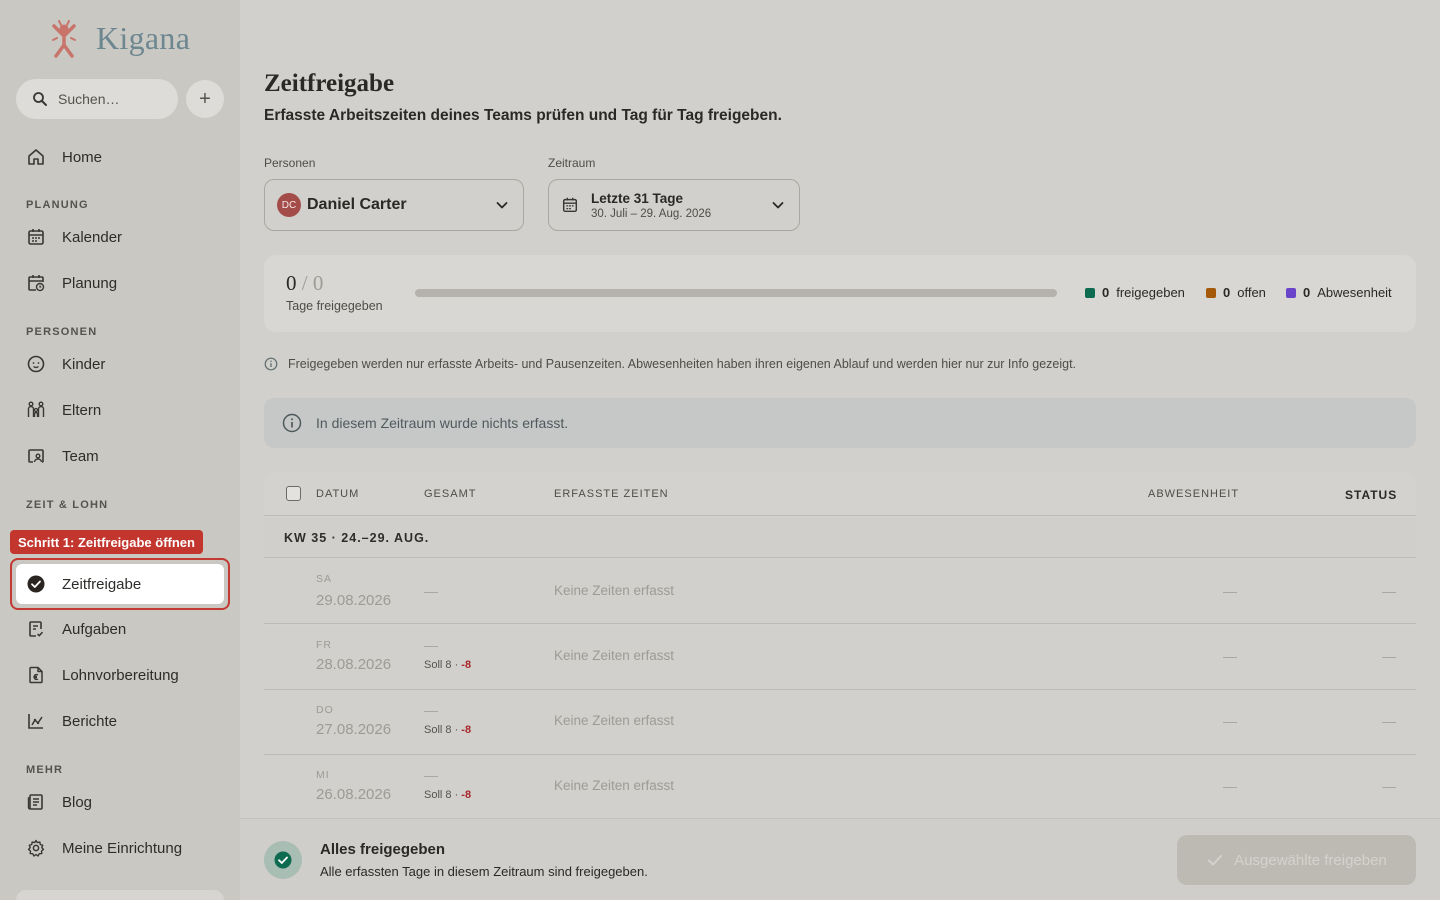  Describe the element at coordinates (143, 37) in the screenshot. I see `brand-name: Kigana` at that location.